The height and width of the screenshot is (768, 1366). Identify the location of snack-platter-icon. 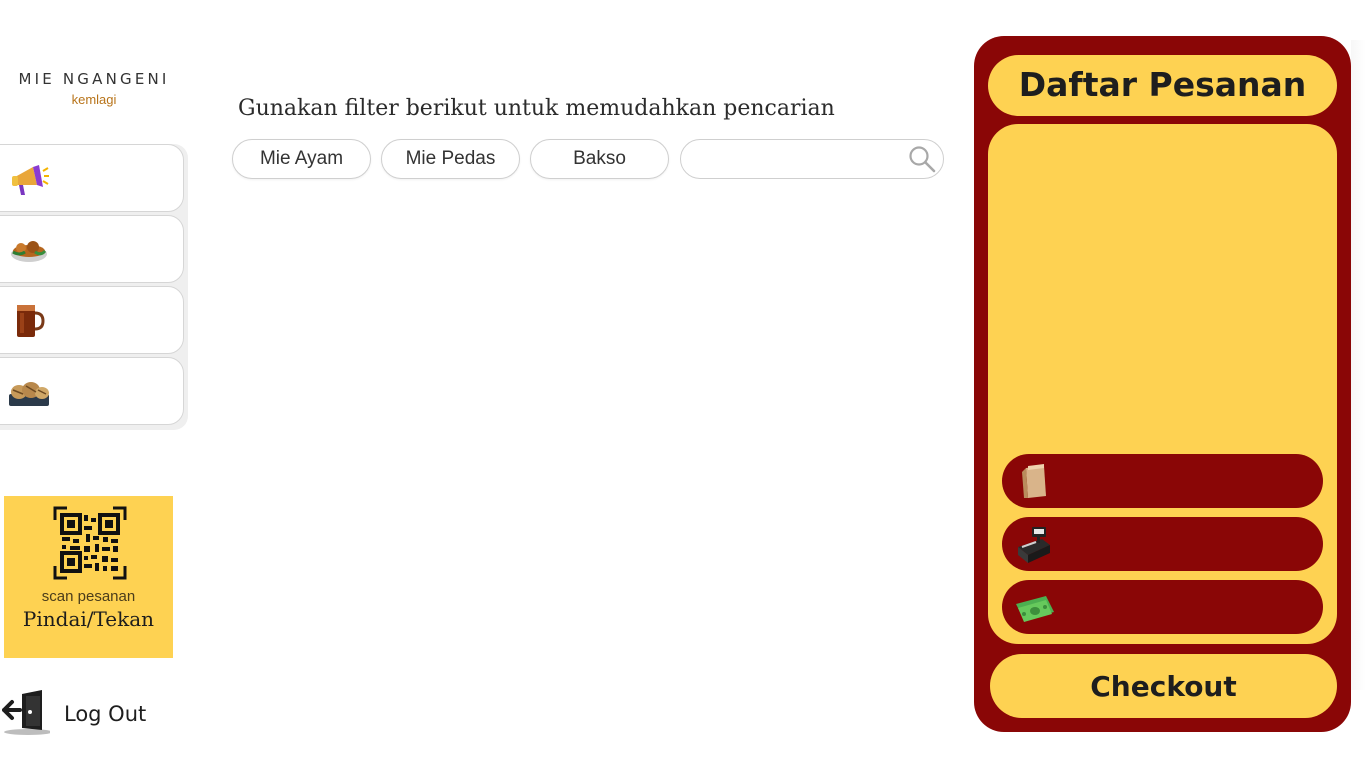
(29, 394).